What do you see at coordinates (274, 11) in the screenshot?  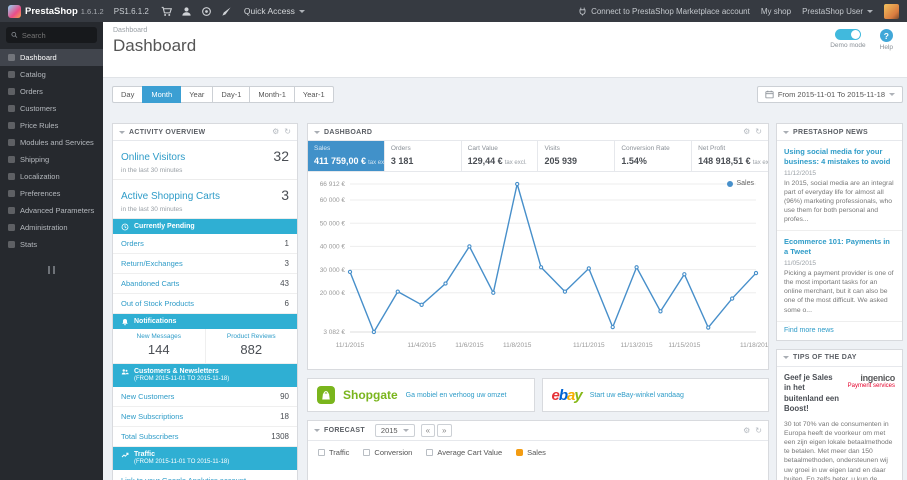 I see `quick-access-menu: Quick Access` at bounding box center [274, 11].